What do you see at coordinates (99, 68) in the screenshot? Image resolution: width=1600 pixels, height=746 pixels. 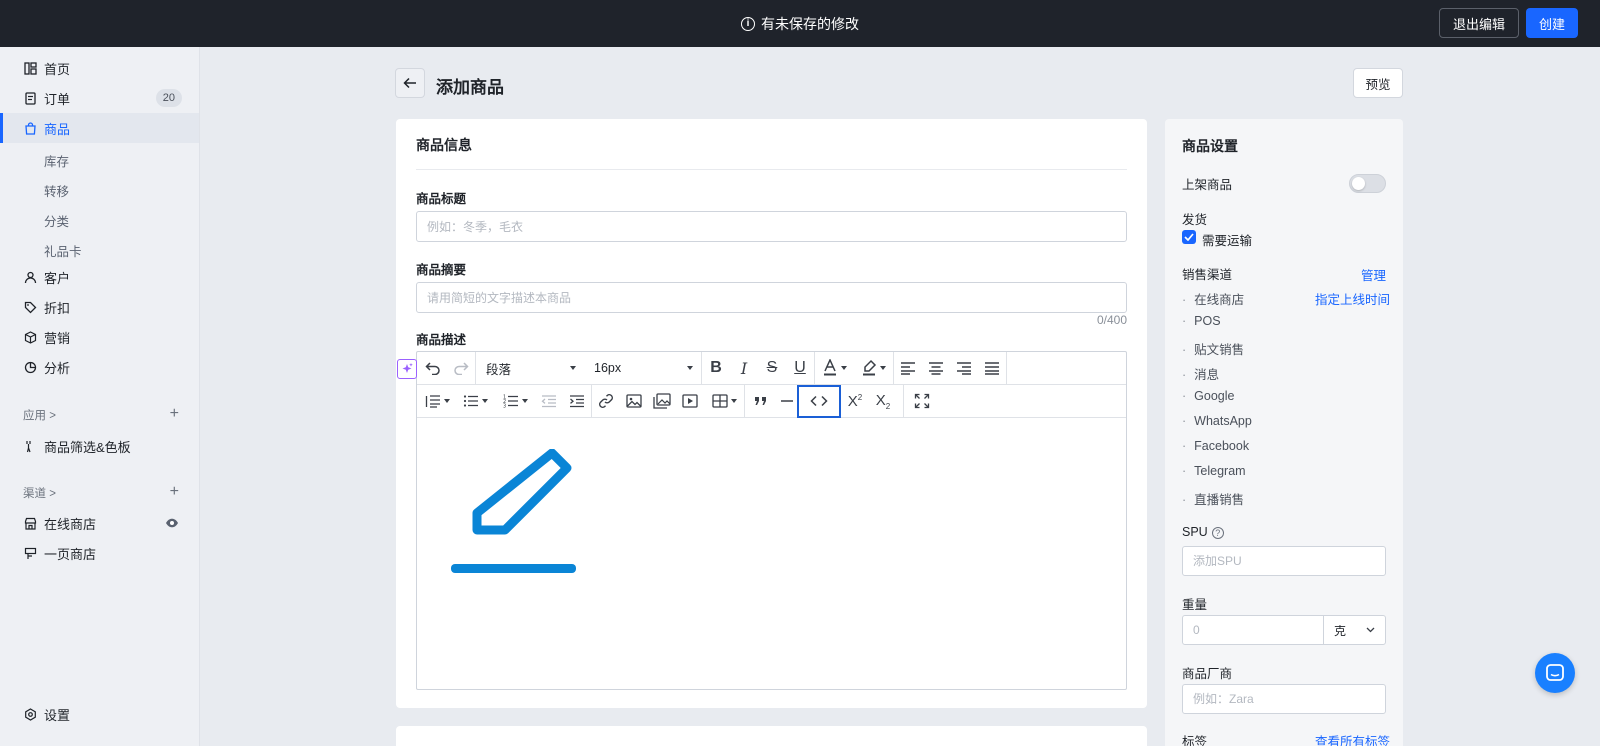 I see `sidebar-item-home: 首页` at bounding box center [99, 68].